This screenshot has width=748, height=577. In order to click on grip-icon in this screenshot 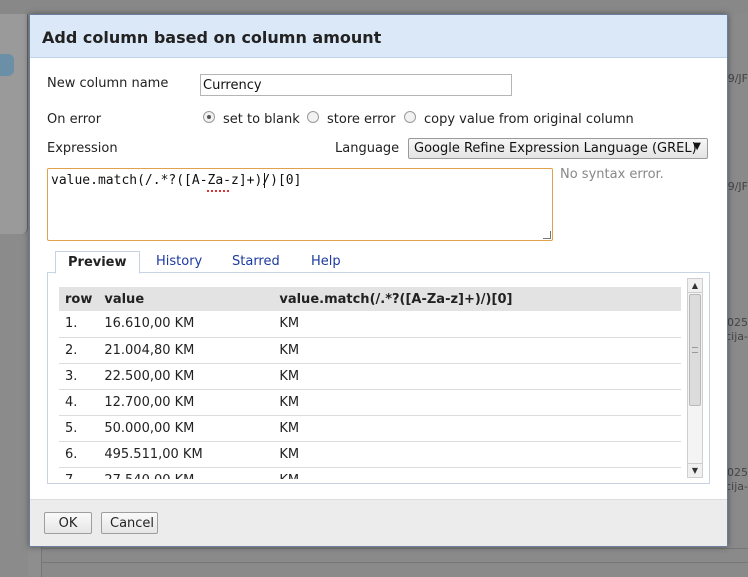, I will do `click(695, 350)`.